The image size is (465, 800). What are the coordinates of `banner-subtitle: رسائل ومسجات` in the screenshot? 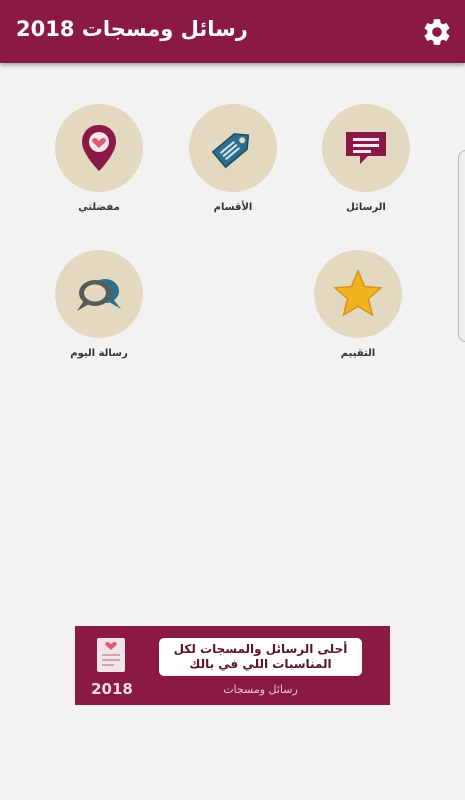 It's located at (260, 689).